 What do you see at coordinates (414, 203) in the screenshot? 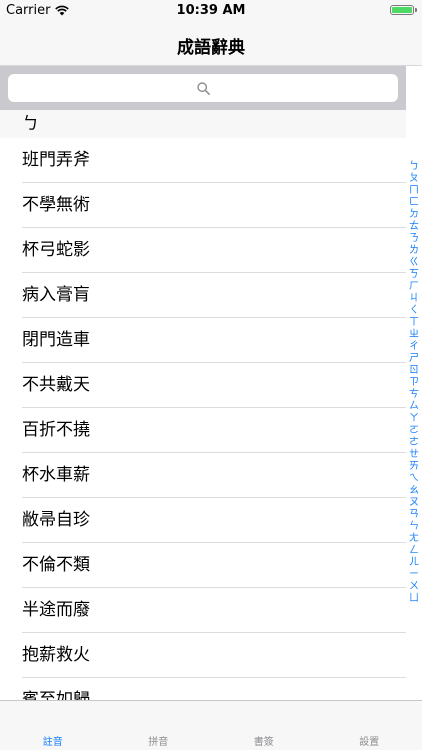
I see `index-letter: ㄈ` at bounding box center [414, 203].